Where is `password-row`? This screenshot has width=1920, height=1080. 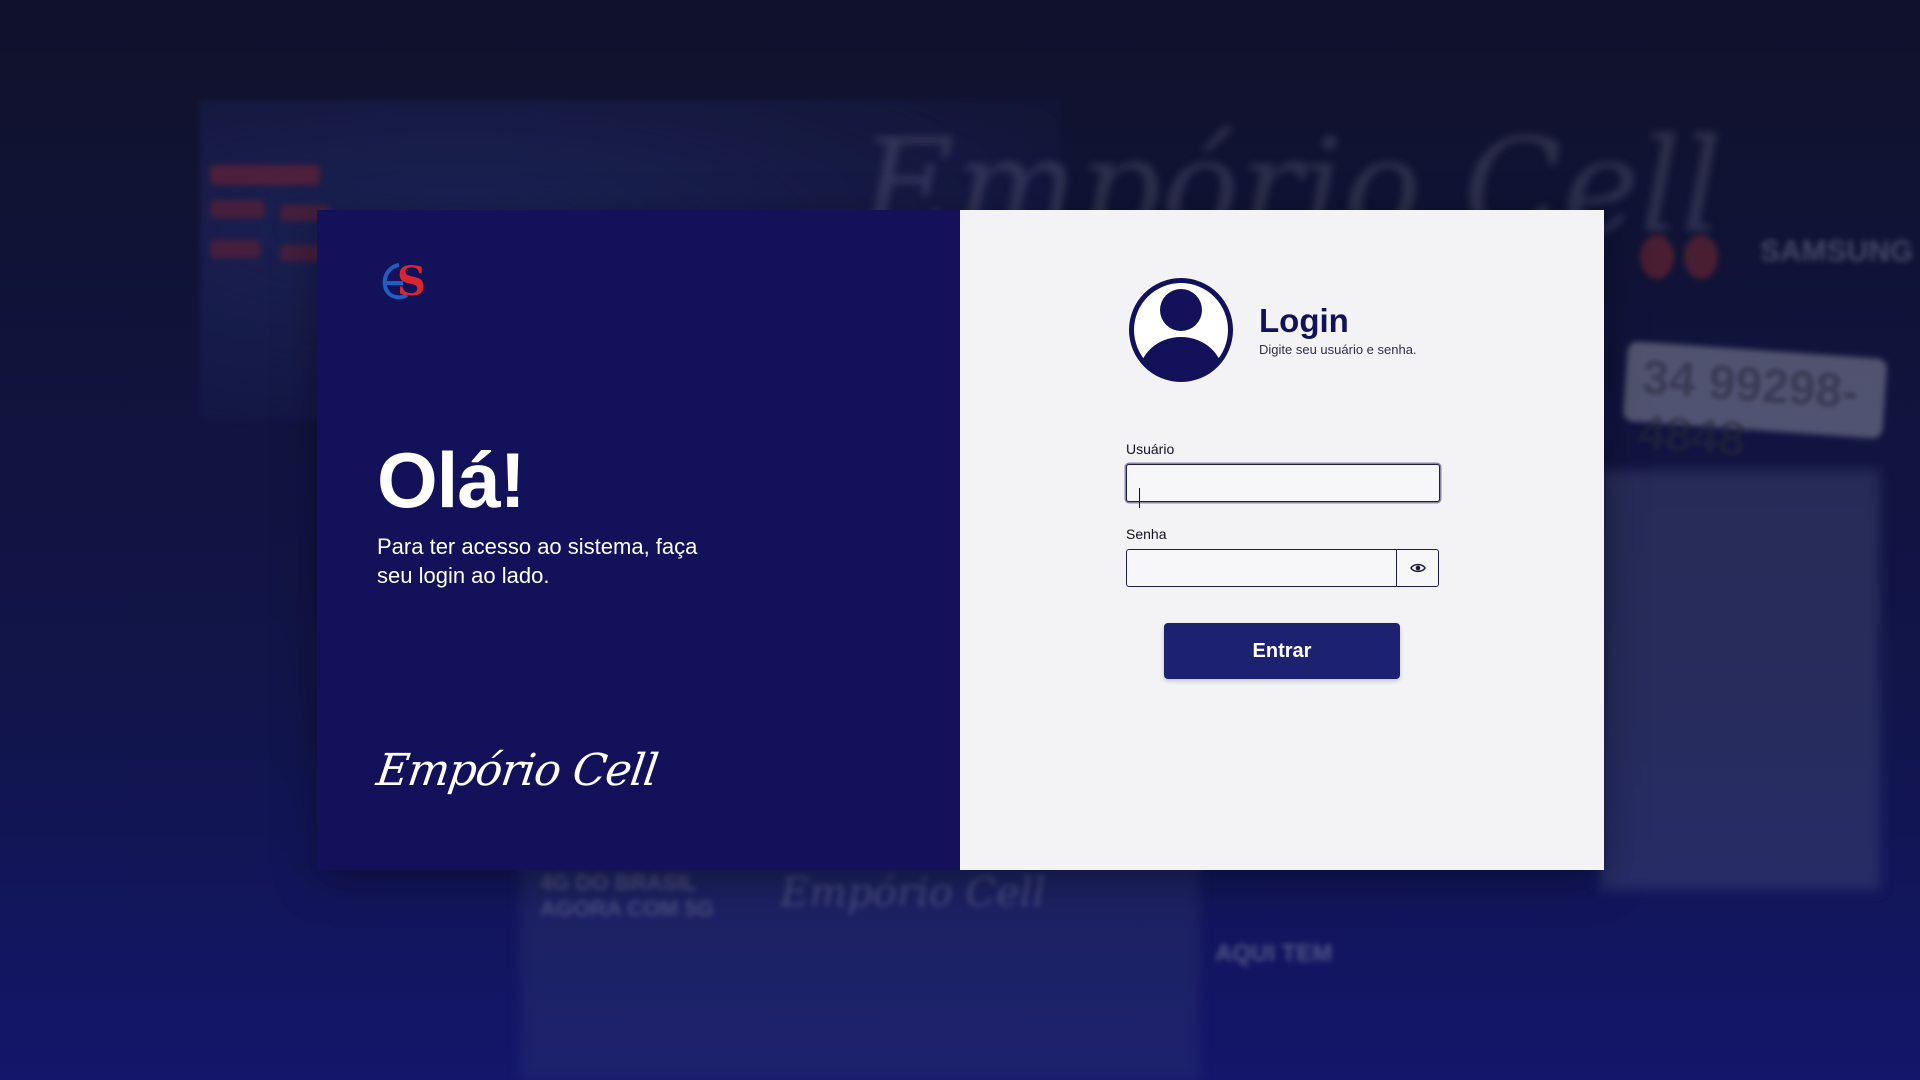
password-row is located at coordinates (1283, 568).